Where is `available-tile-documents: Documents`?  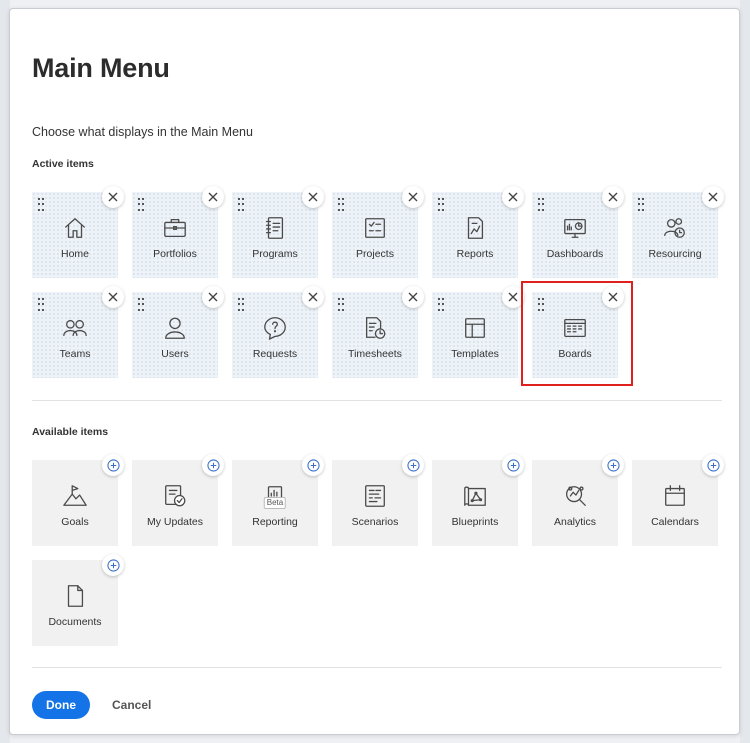 available-tile-documents: Documents is located at coordinates (78, 600).